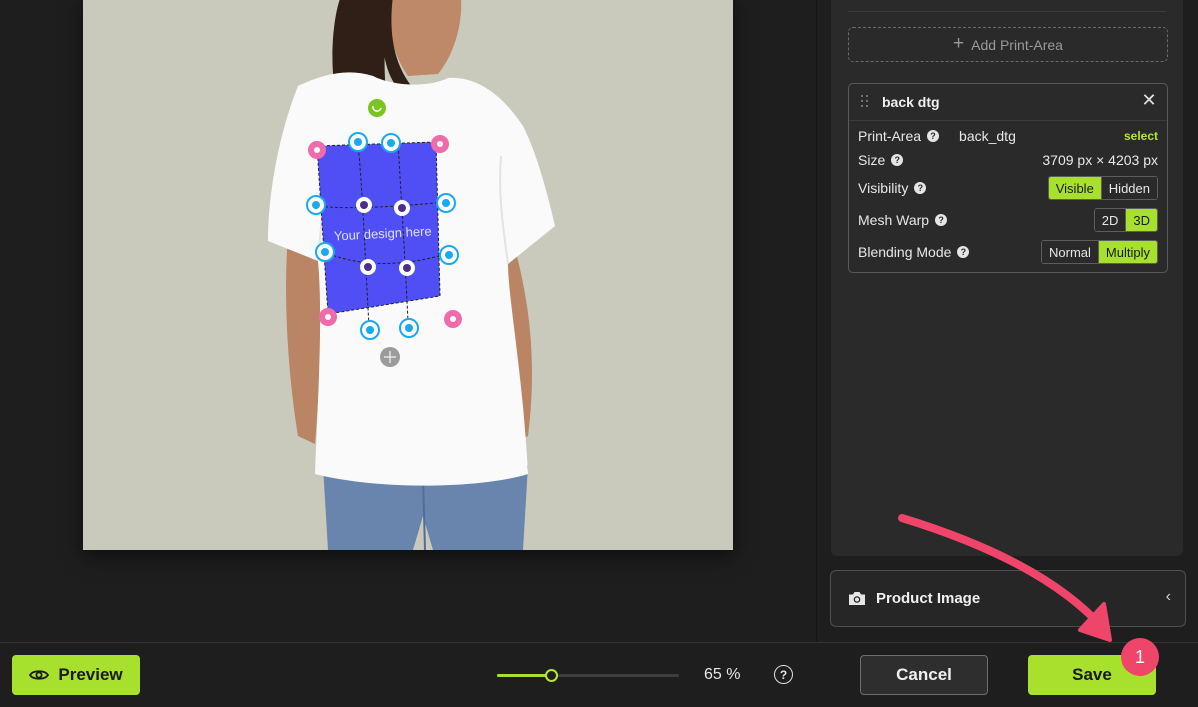  I want to click on blending-mode-toggle: Normal Multiply, so click(1099, 252).